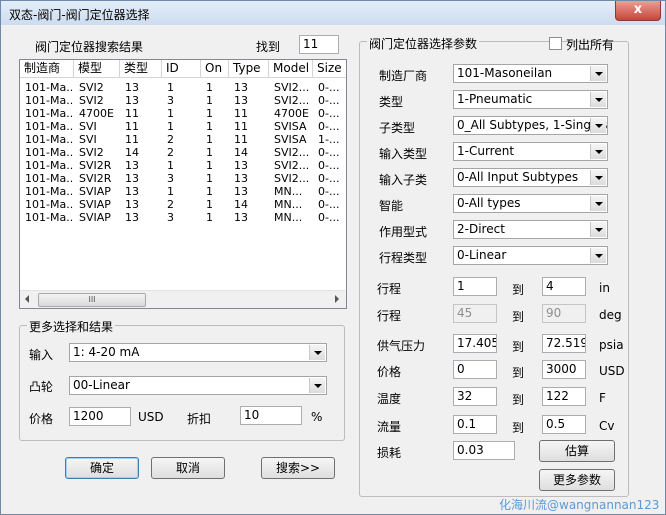 This screenshot has height=515, width=666. I want to click on range-to-label: 到, so click(518, 373).